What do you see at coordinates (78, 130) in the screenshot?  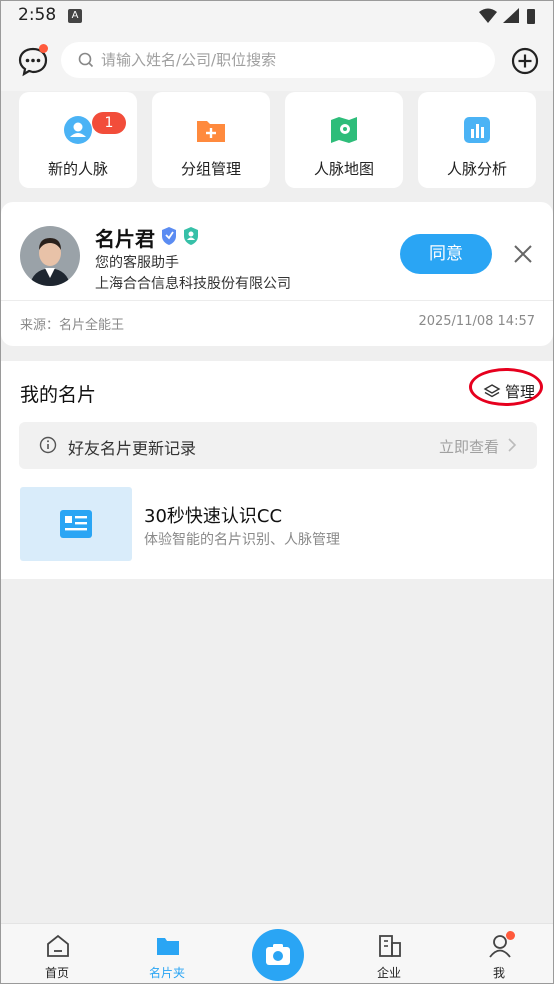 I see `contact-icon` at bounding box center [78, 130].